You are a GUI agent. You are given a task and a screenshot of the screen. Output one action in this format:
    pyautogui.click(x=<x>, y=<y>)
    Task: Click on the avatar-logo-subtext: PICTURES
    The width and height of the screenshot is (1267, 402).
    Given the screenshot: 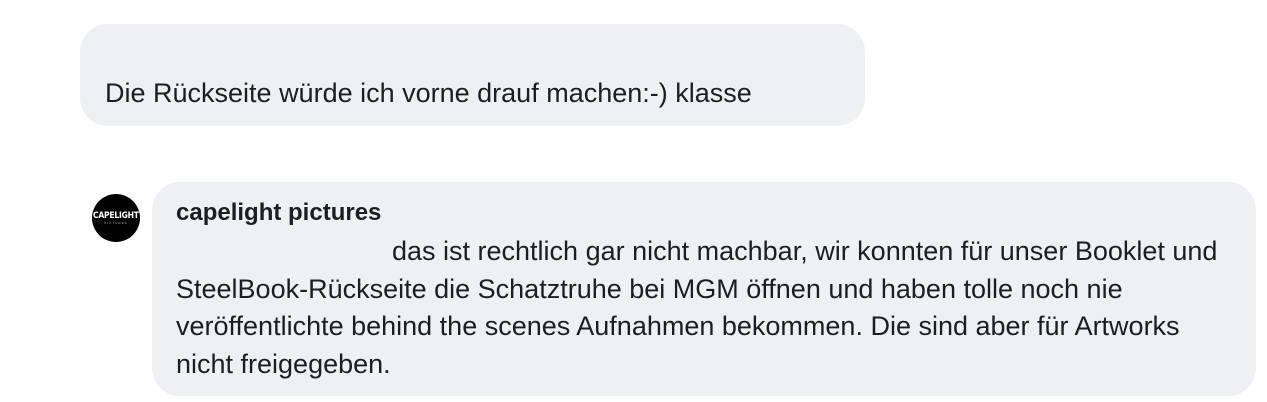 What is the action you would take?
    pyautogui.click(x=116, y=223)
    